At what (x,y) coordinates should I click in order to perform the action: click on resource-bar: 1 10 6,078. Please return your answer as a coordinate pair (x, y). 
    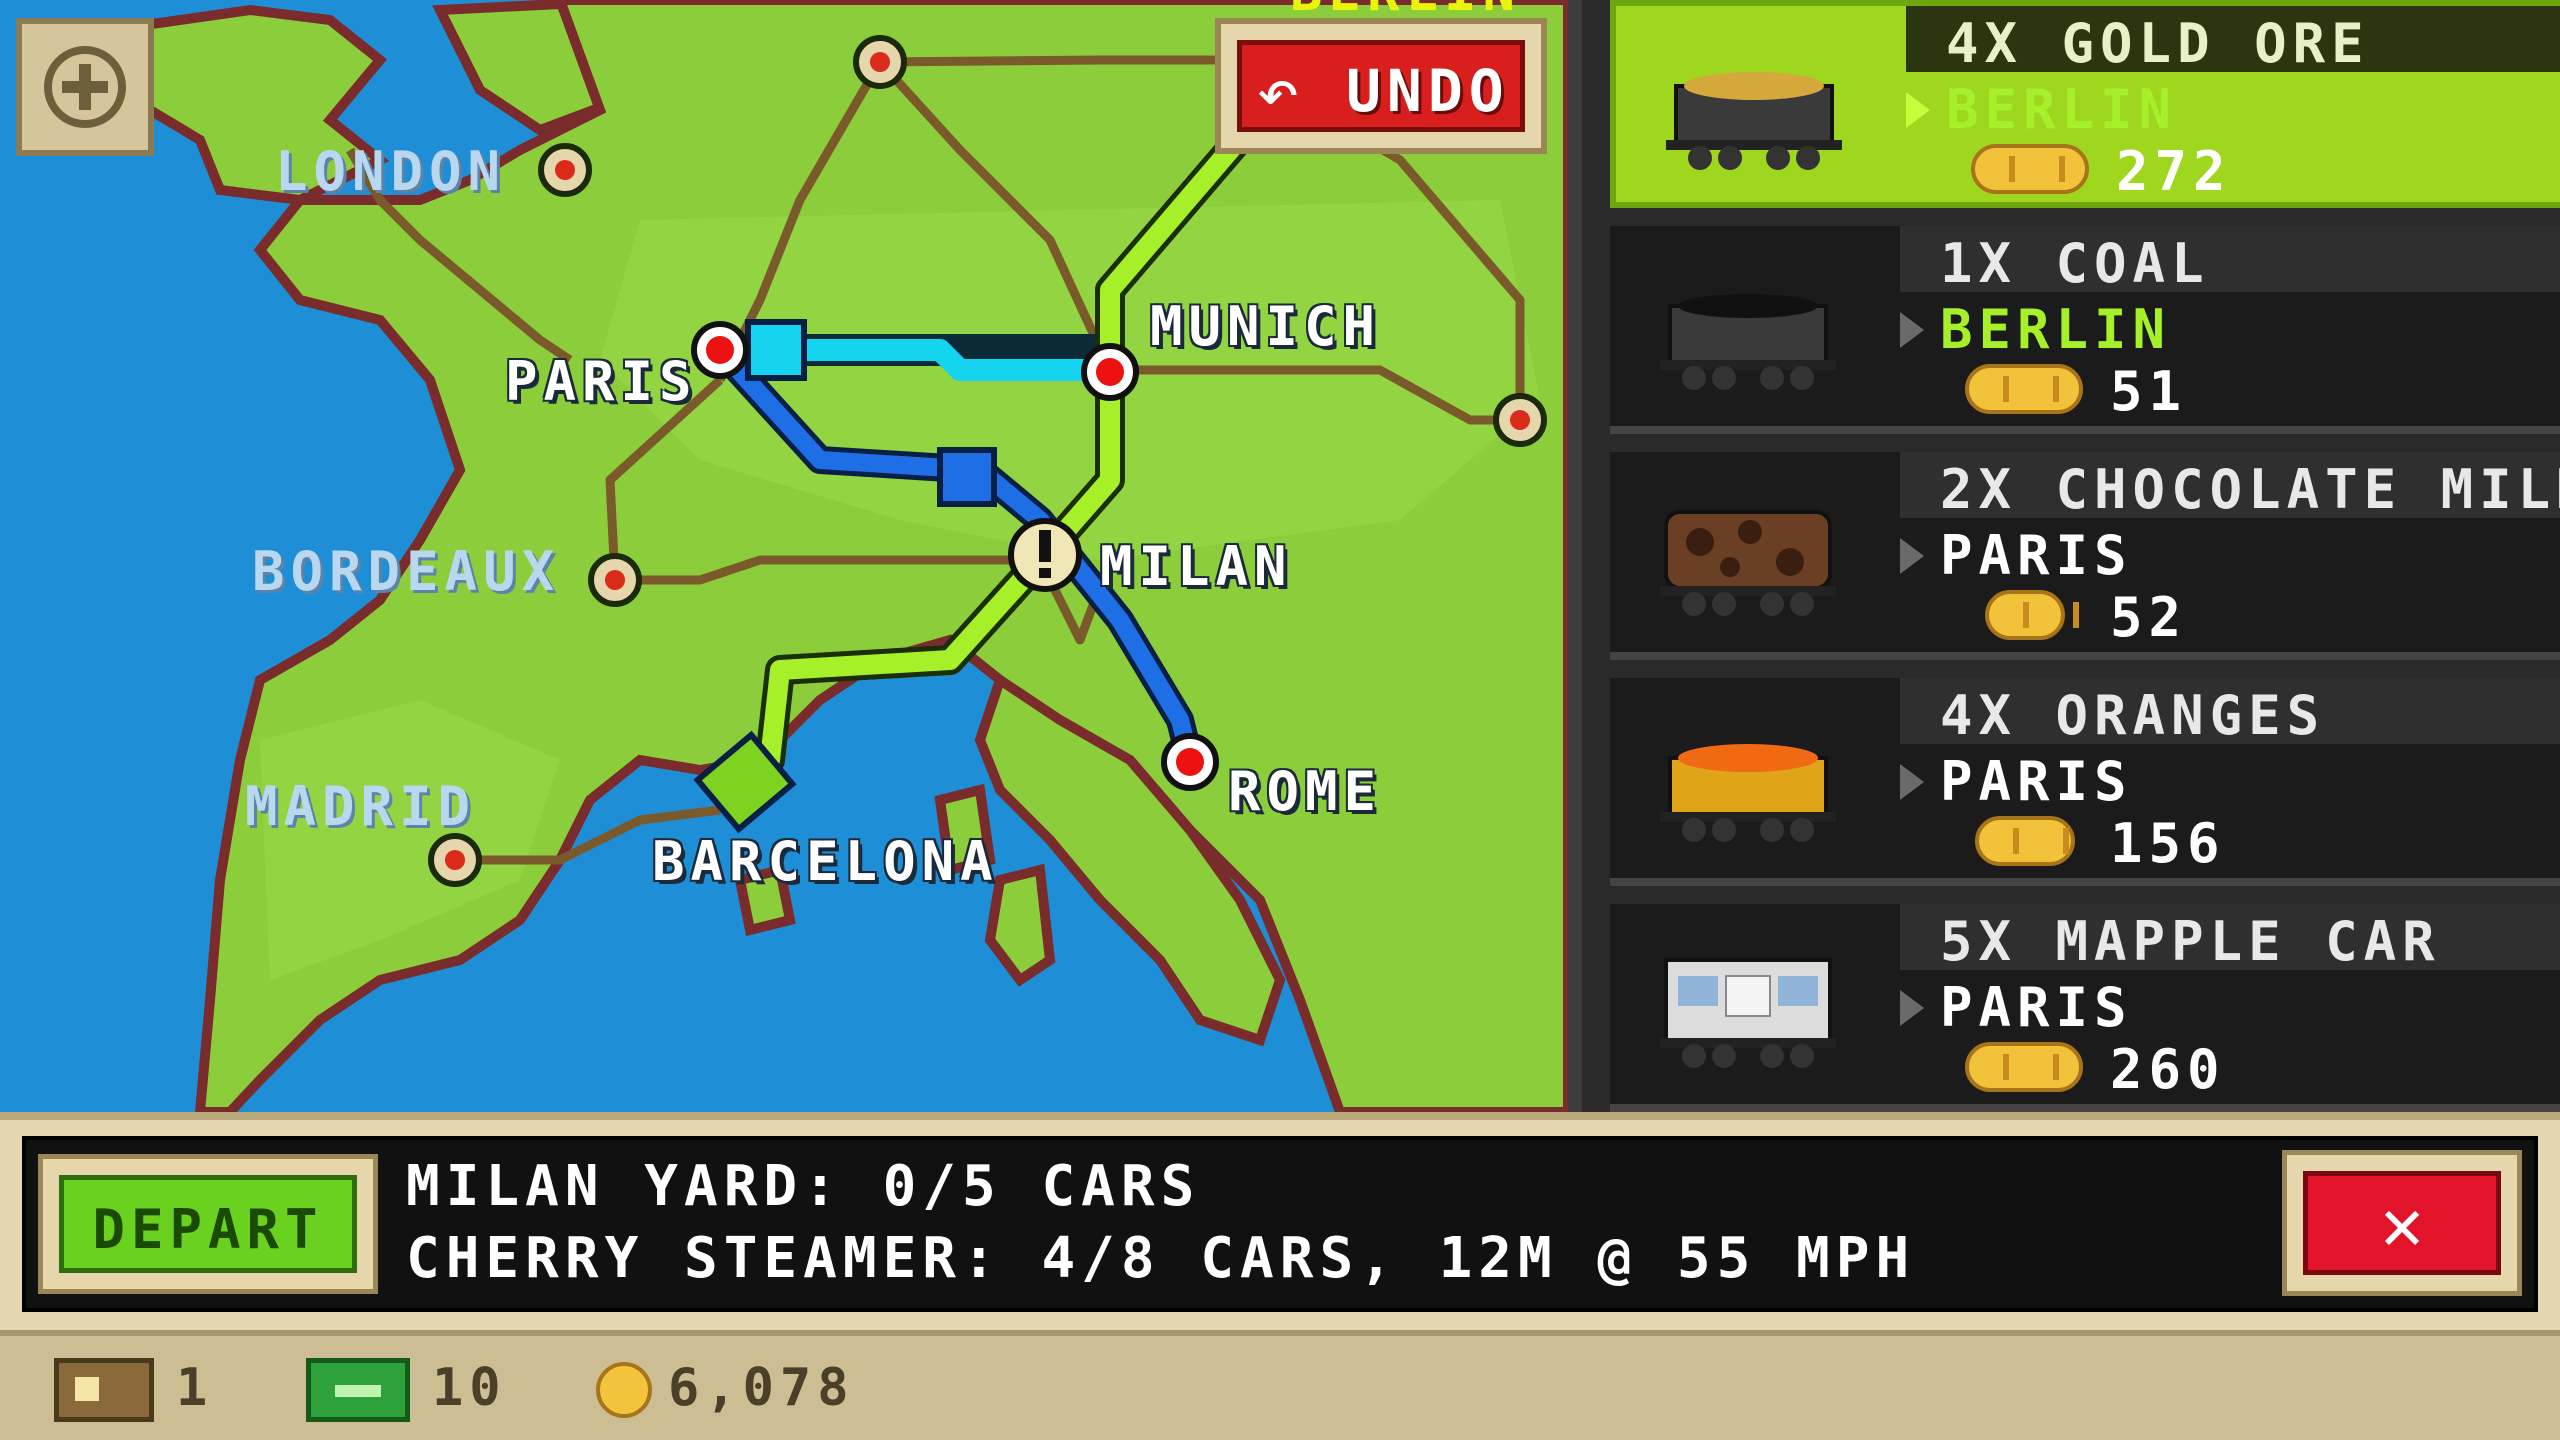
    Looking at the image, I should click on (1280, 1385).